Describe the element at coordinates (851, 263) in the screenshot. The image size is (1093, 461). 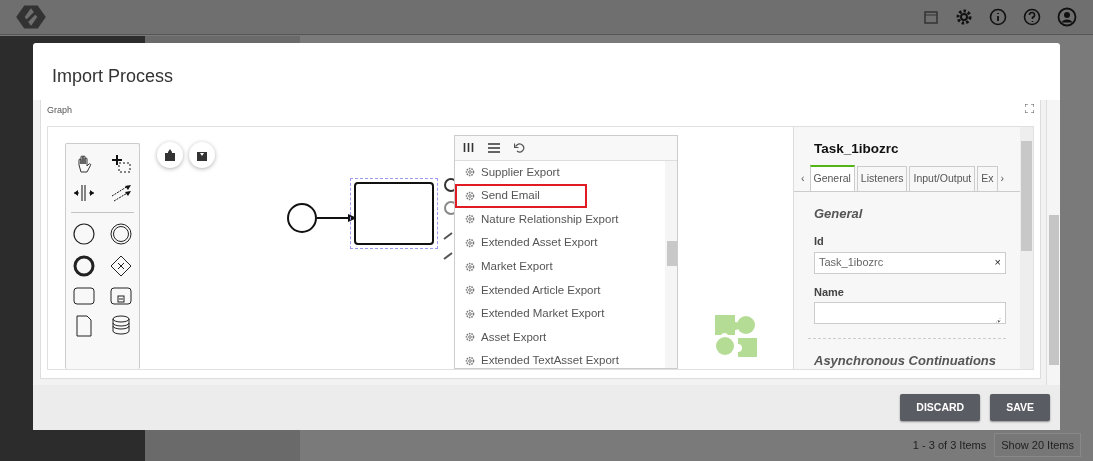
I see `field-value: Task_1ibozrc` at that location.